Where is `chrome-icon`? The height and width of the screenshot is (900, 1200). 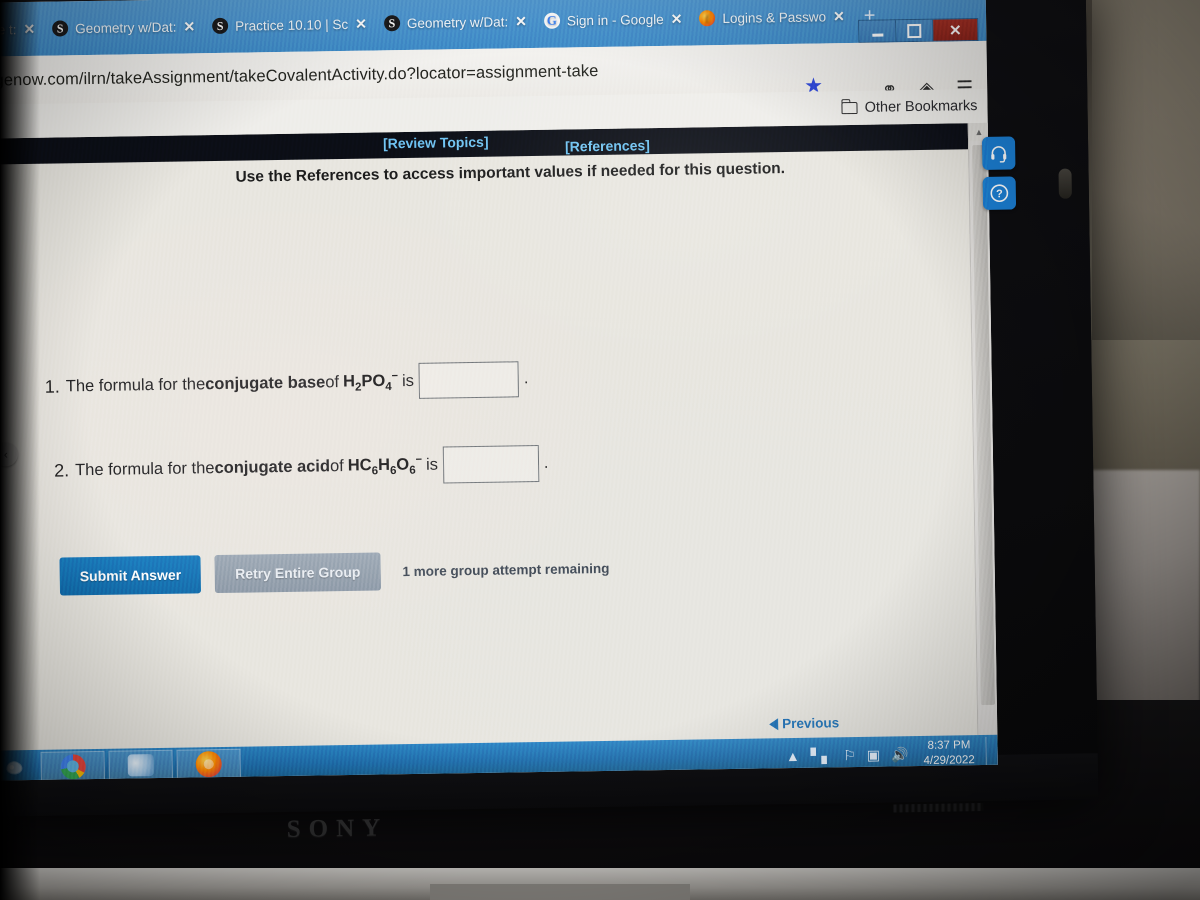
chrome-icon is located at coordinates (73, 766).